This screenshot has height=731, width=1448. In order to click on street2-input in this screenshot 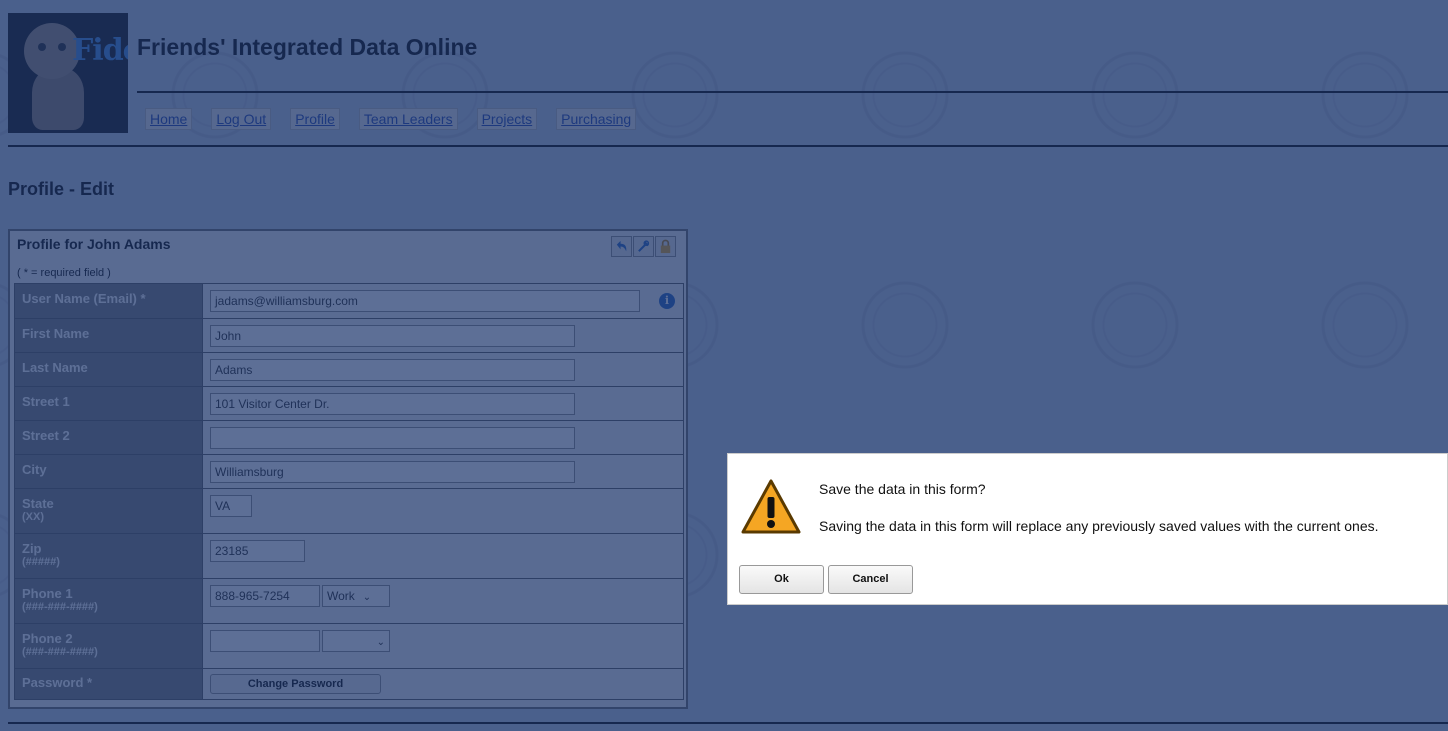, I will do `click(392, 438)`.